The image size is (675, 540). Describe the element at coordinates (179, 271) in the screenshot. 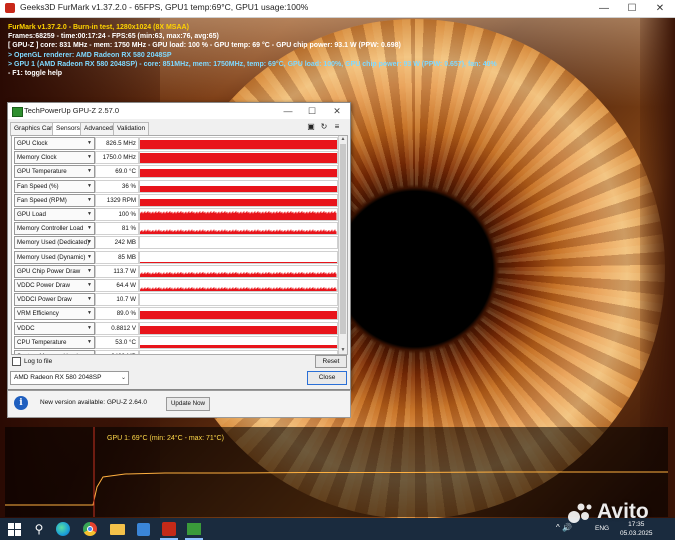

I see `sensor-row: GPU Chip Power Draw ▼ 113.7 W` at that location.